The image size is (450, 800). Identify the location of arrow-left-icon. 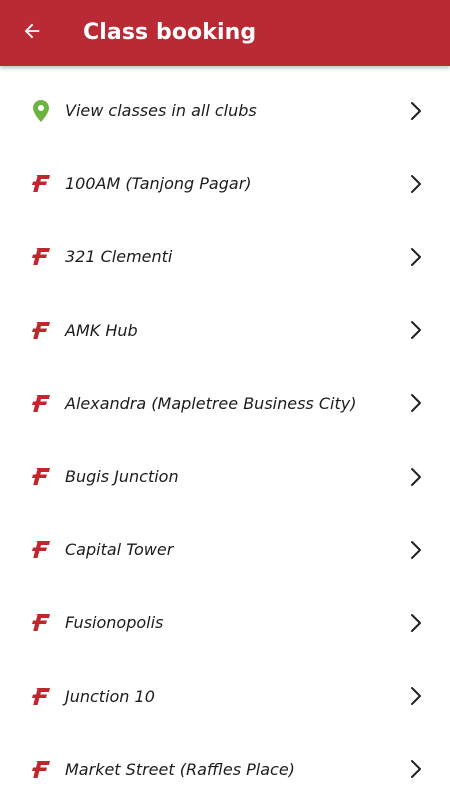
(32, 33).